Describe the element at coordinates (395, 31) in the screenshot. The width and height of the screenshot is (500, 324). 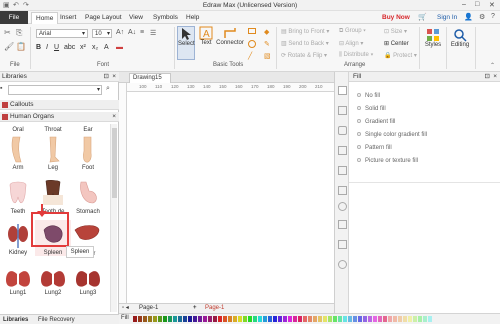
I see `size-button: ⊡ Size ▾` at that location.